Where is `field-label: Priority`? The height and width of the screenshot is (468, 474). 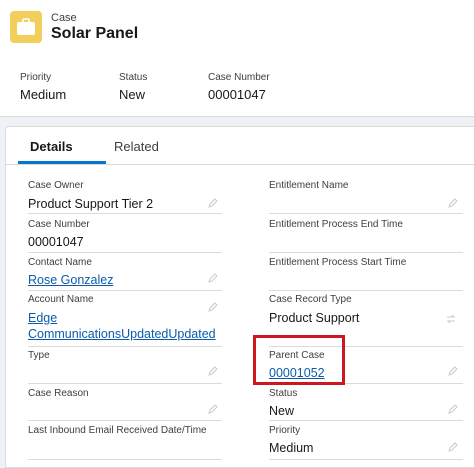
field-label: Priority is located at coordinates (285, 430).